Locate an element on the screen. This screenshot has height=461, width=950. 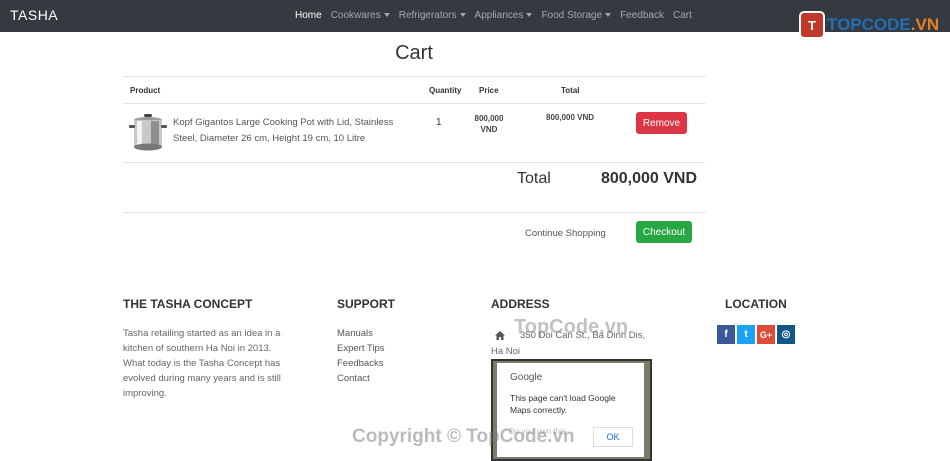
price-value: 800,000 VND is located at coordinates (489, 124).